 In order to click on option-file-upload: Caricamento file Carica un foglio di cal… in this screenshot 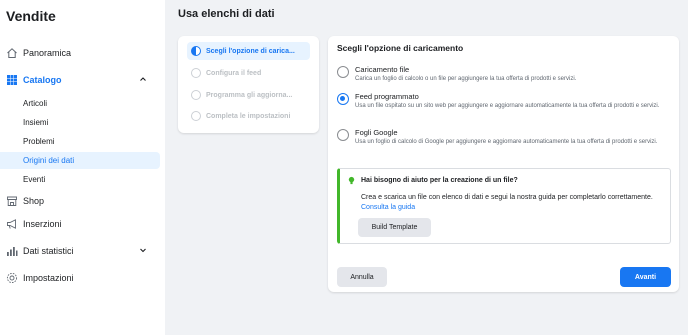, I will do `click(505, 76)`.